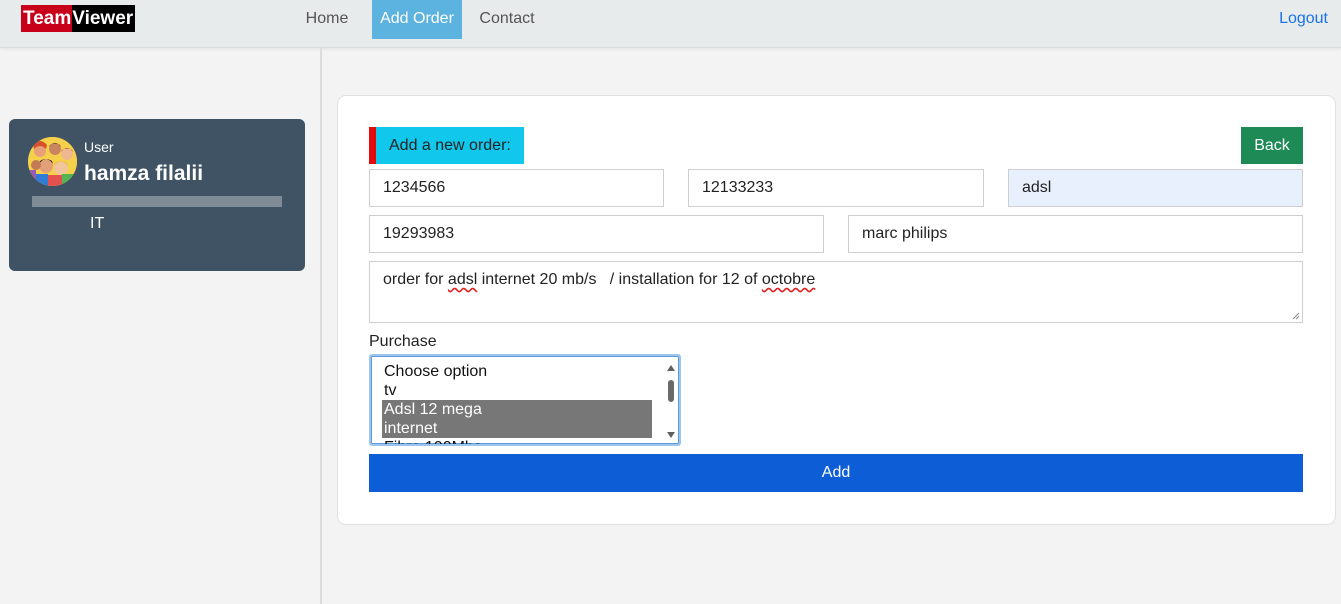 The width and height of the screenshot is (1341, 604). Describe the element at coordinates (446, 145) in the screenshot. I see `form-heading: Add a new order:` at that location.